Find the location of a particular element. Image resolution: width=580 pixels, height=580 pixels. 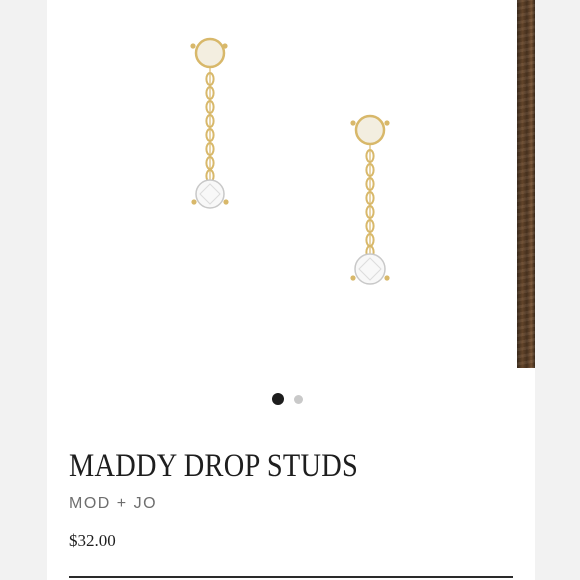

next-photo-peek is located at coordinates (526, 184).